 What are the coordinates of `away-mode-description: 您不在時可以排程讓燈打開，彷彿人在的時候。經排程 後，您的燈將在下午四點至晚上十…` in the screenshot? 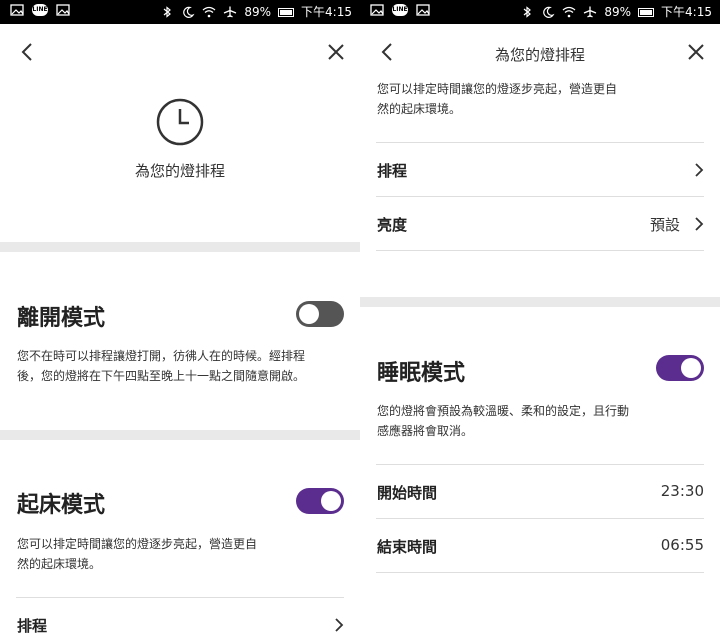 It's located at (177, 366).